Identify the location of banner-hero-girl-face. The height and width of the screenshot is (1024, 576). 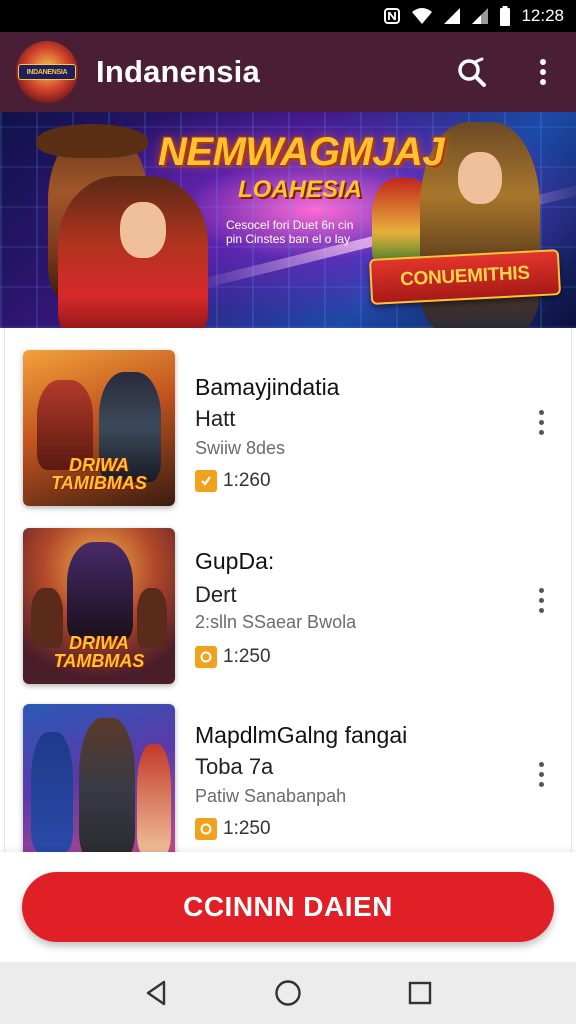
(143, 230).